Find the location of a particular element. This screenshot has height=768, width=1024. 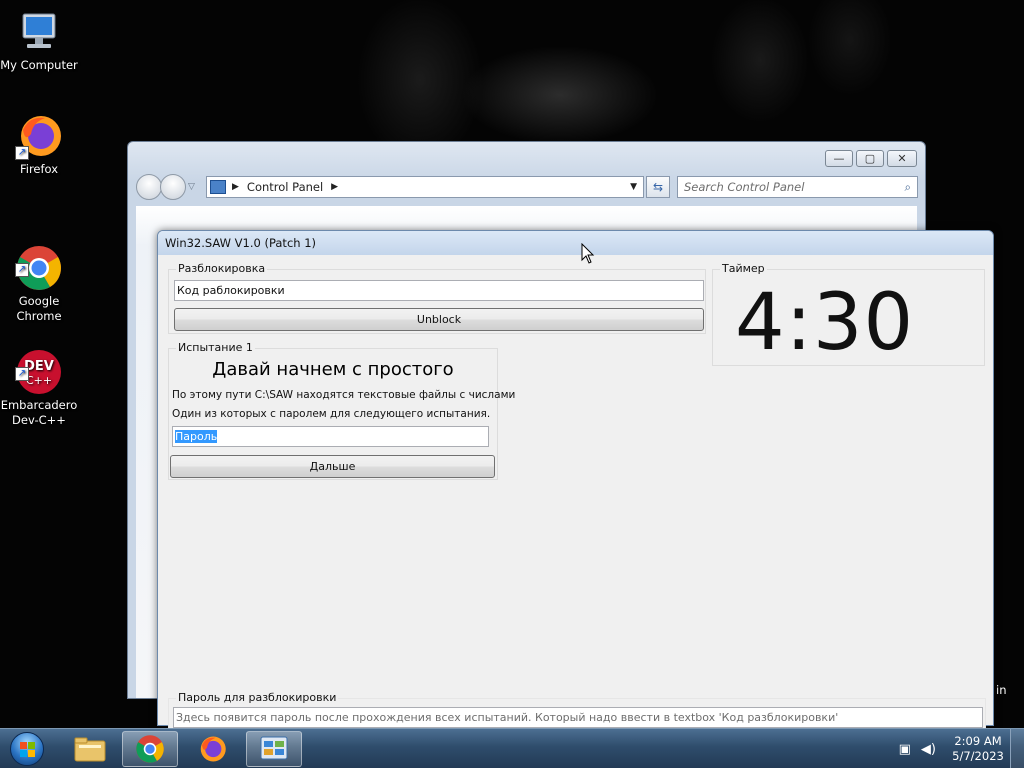

test-group-label: Испытание 1 is located at coordinates (215, 347).